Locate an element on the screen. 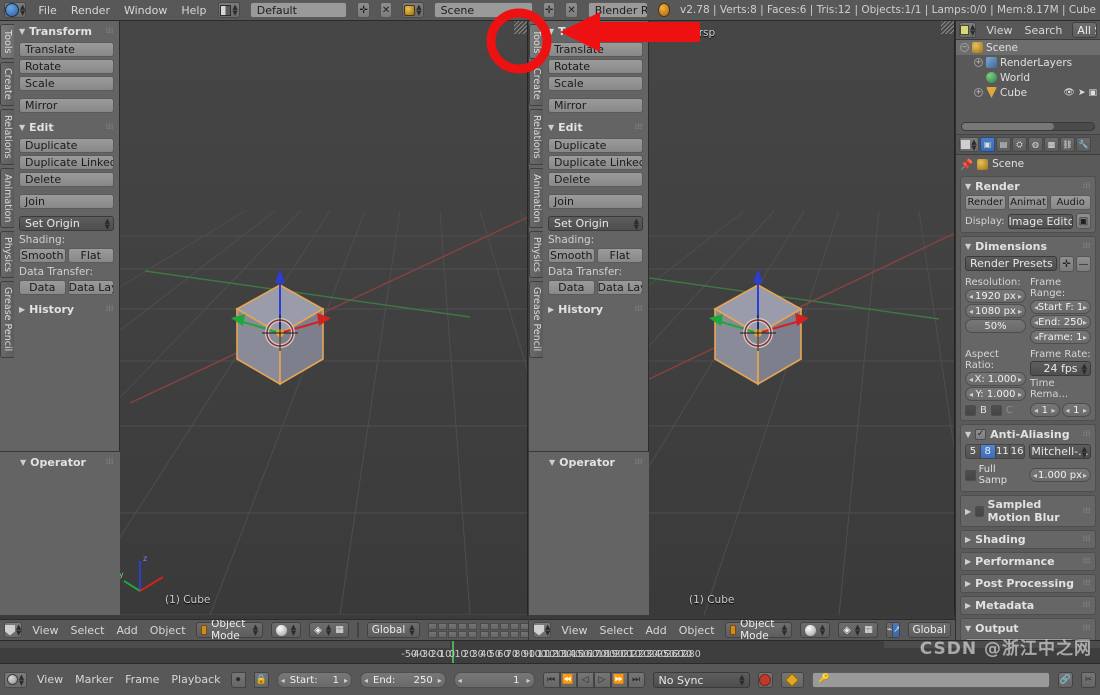 The height and width of the screenshot is (695, 1100). smooth-button-2: Smooth is located at coordinates (571, 255).